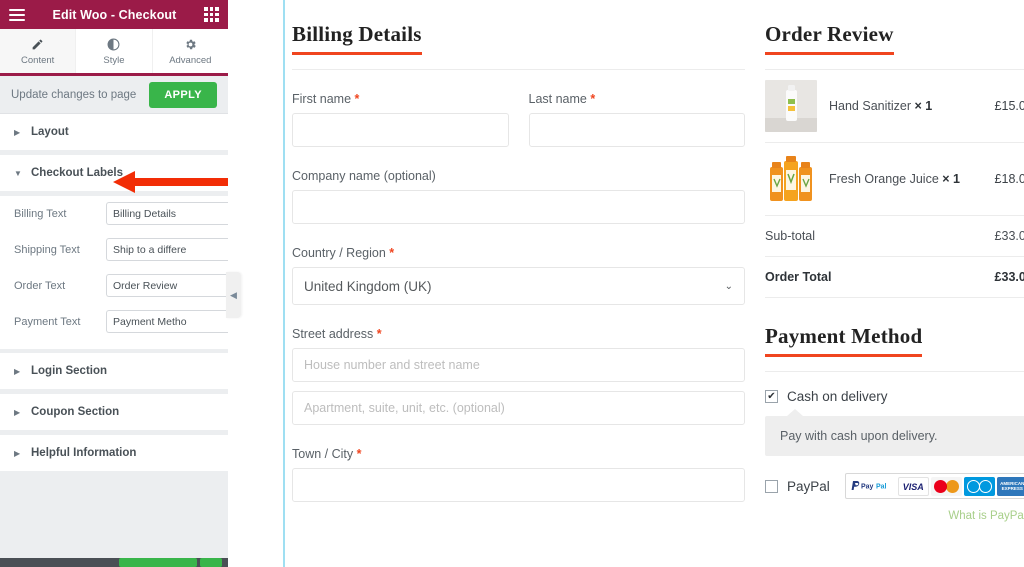  Describe the element at coordinates (167, 321) in the screenshot. I see `payment-text-input` at that location.